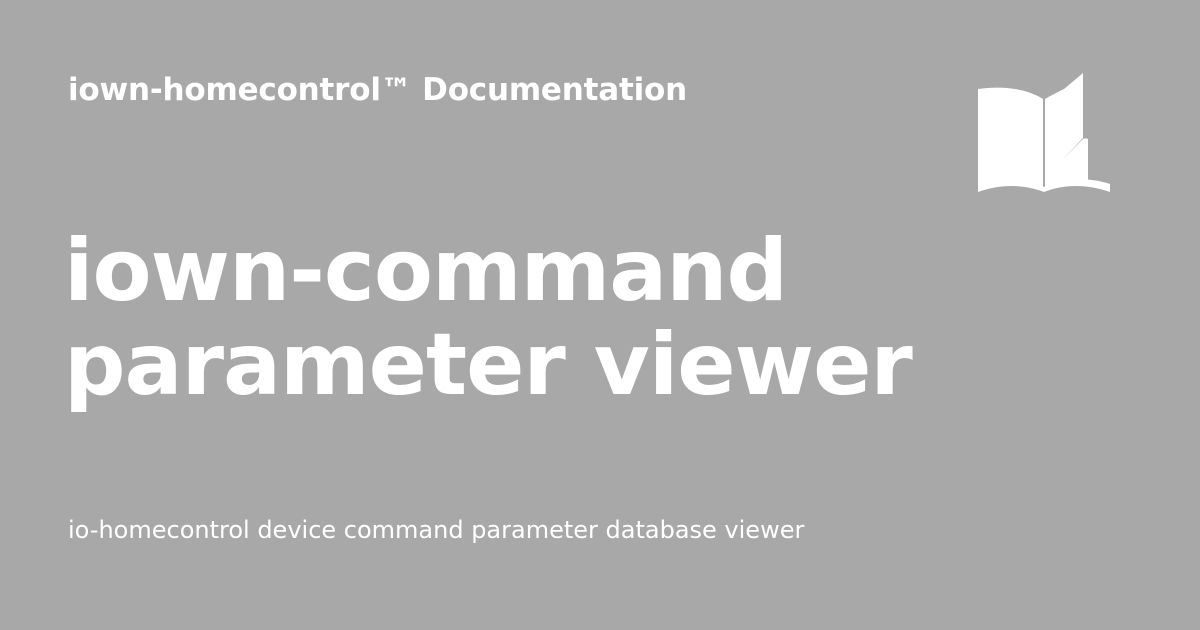 The height and width of the screenshot is (630, 1200). I want to click on site-name: iown-homecontrol™ Documentation, so click(377, 90).